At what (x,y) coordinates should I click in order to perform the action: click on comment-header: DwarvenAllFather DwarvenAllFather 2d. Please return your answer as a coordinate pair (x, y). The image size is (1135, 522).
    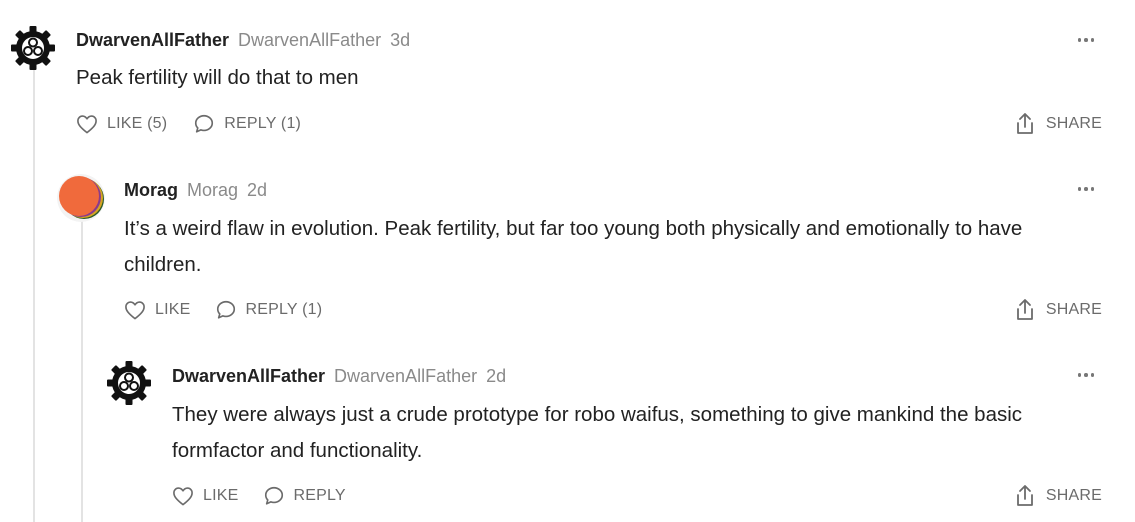
    Looking at the image, I should click on (339, 376).